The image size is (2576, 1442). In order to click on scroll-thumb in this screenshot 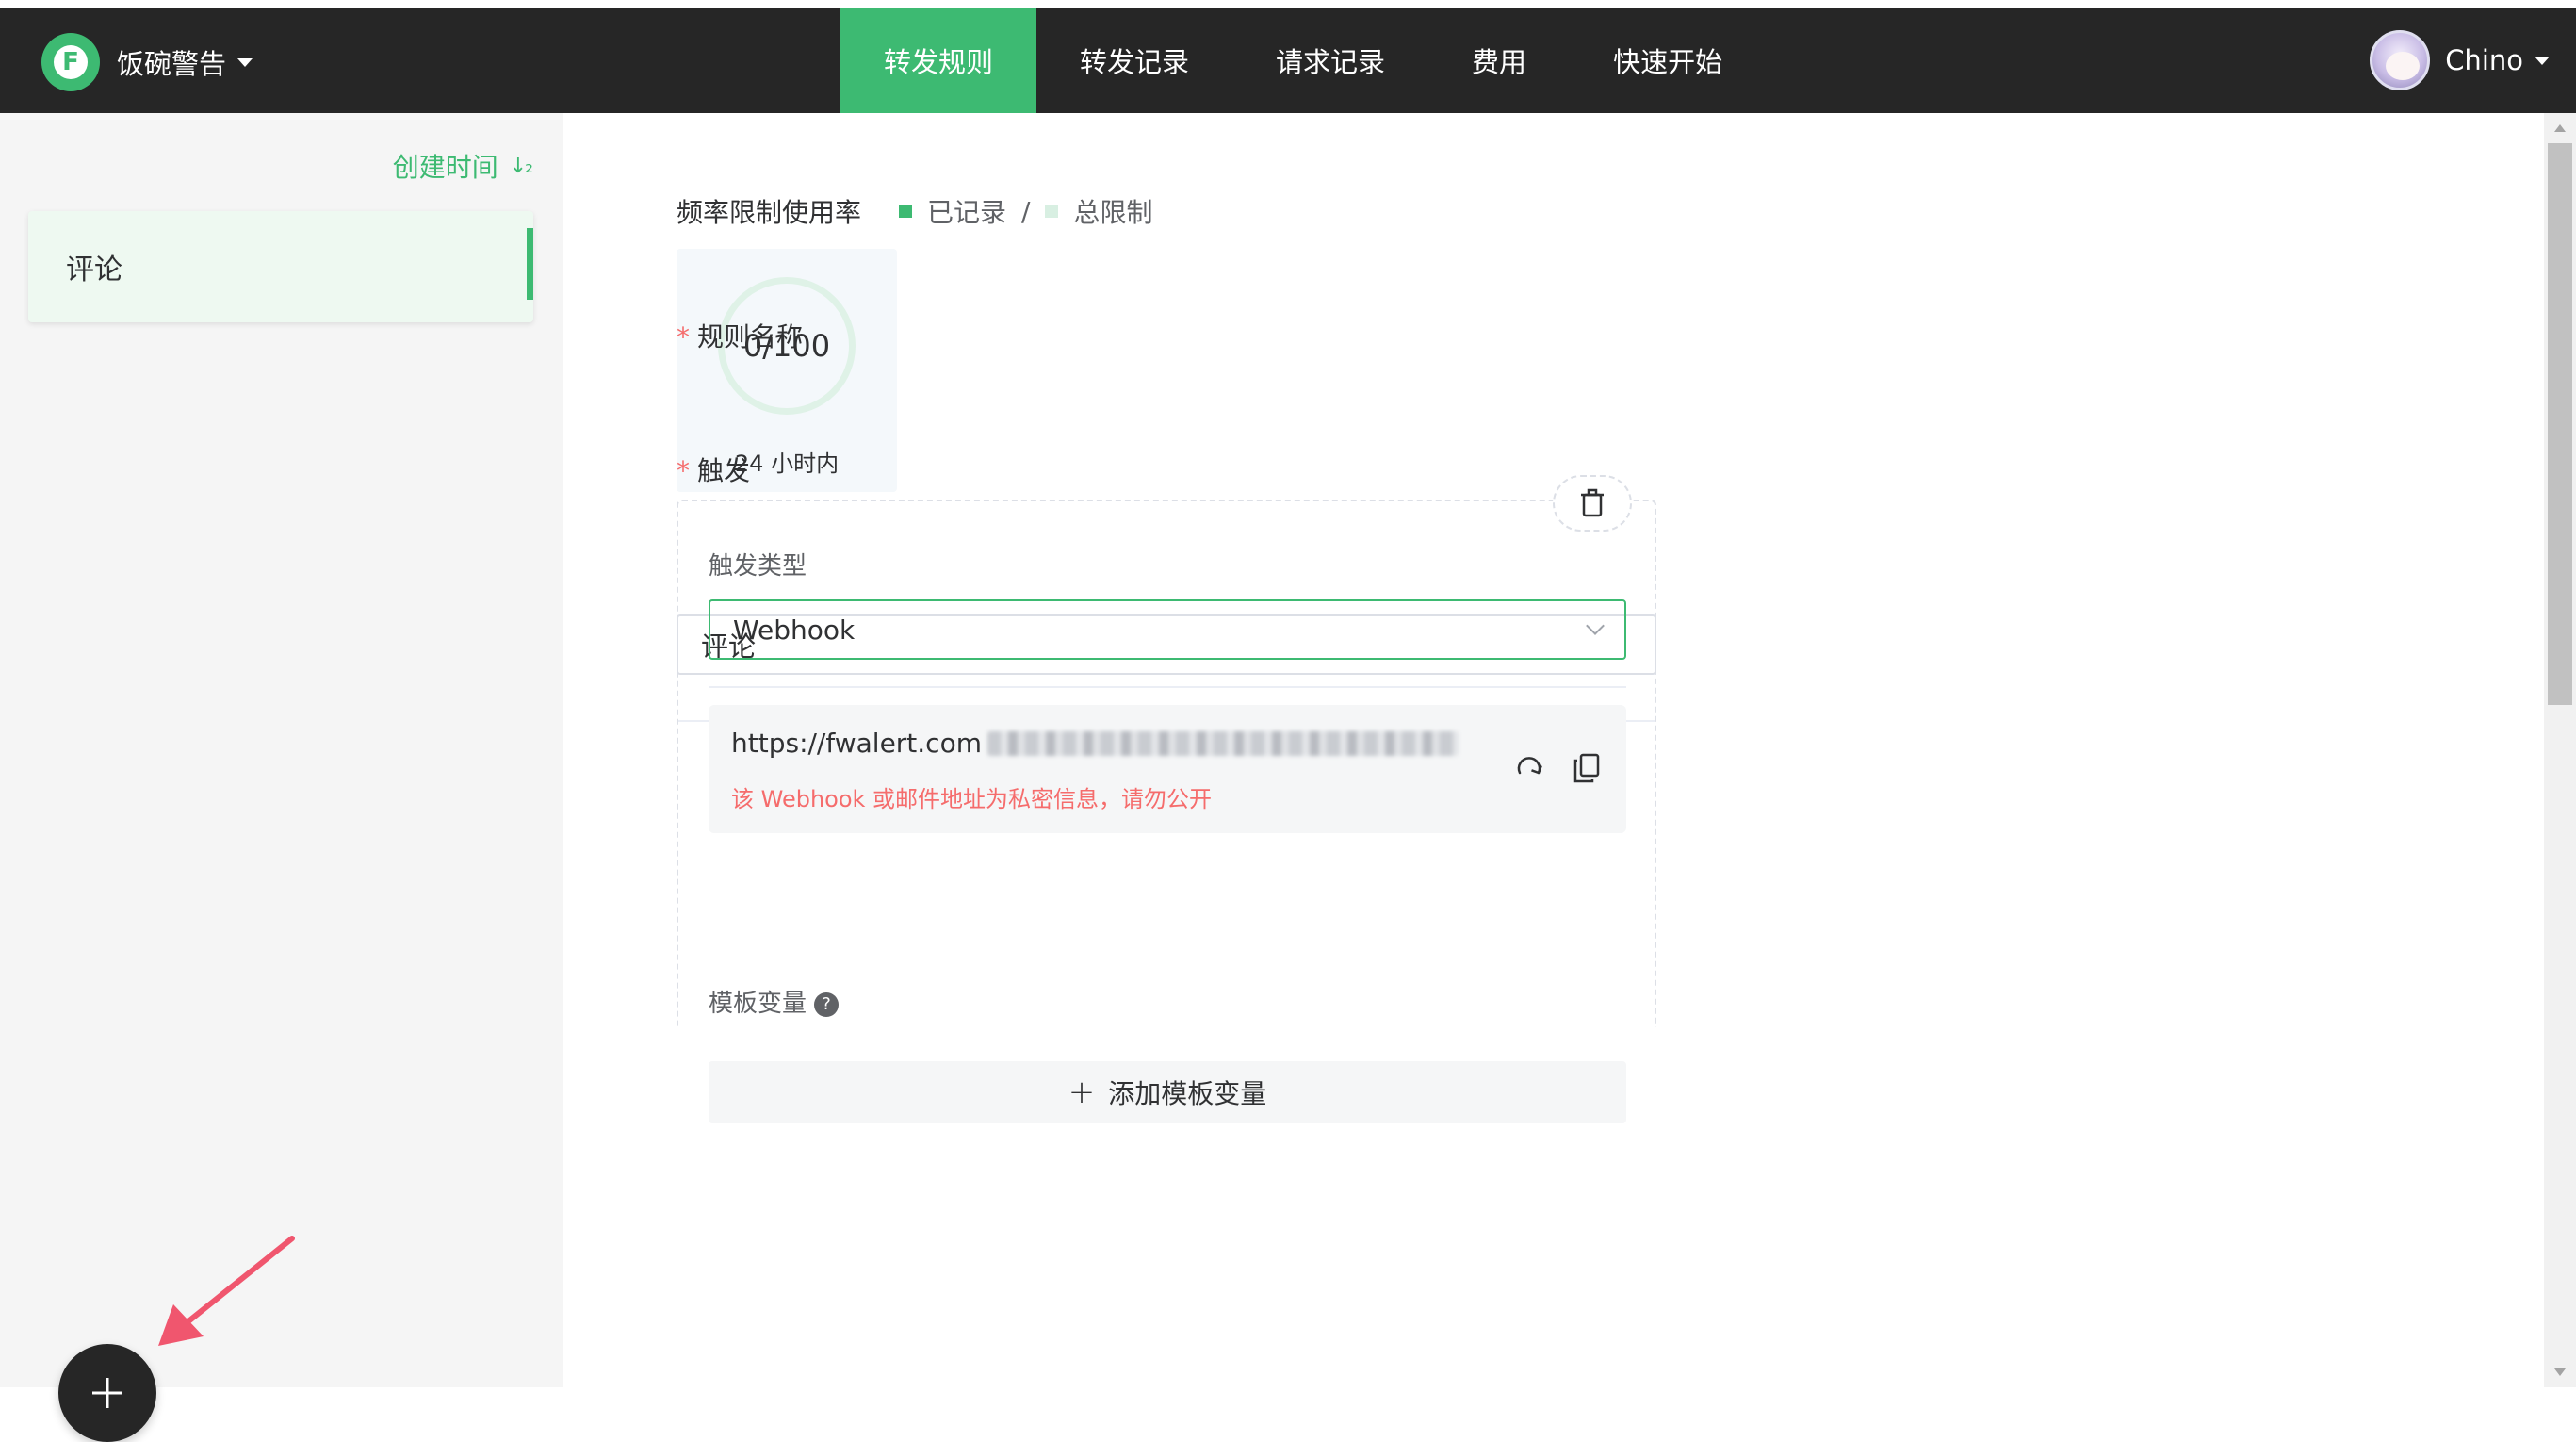, I will do `click(2560, 424)`.